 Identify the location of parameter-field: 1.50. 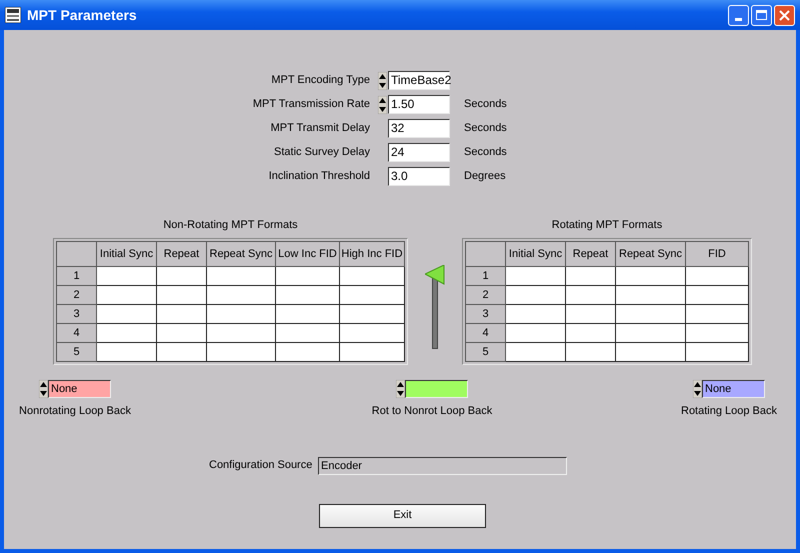
(419, 104).